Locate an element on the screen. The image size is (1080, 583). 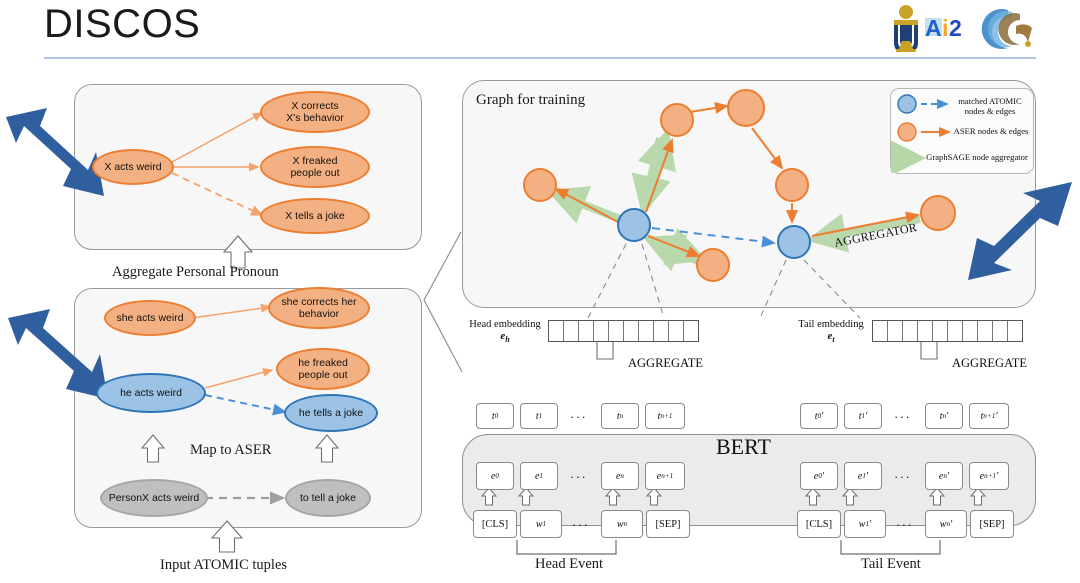
tail-embedding-cells is located at coordinates (947, 331).